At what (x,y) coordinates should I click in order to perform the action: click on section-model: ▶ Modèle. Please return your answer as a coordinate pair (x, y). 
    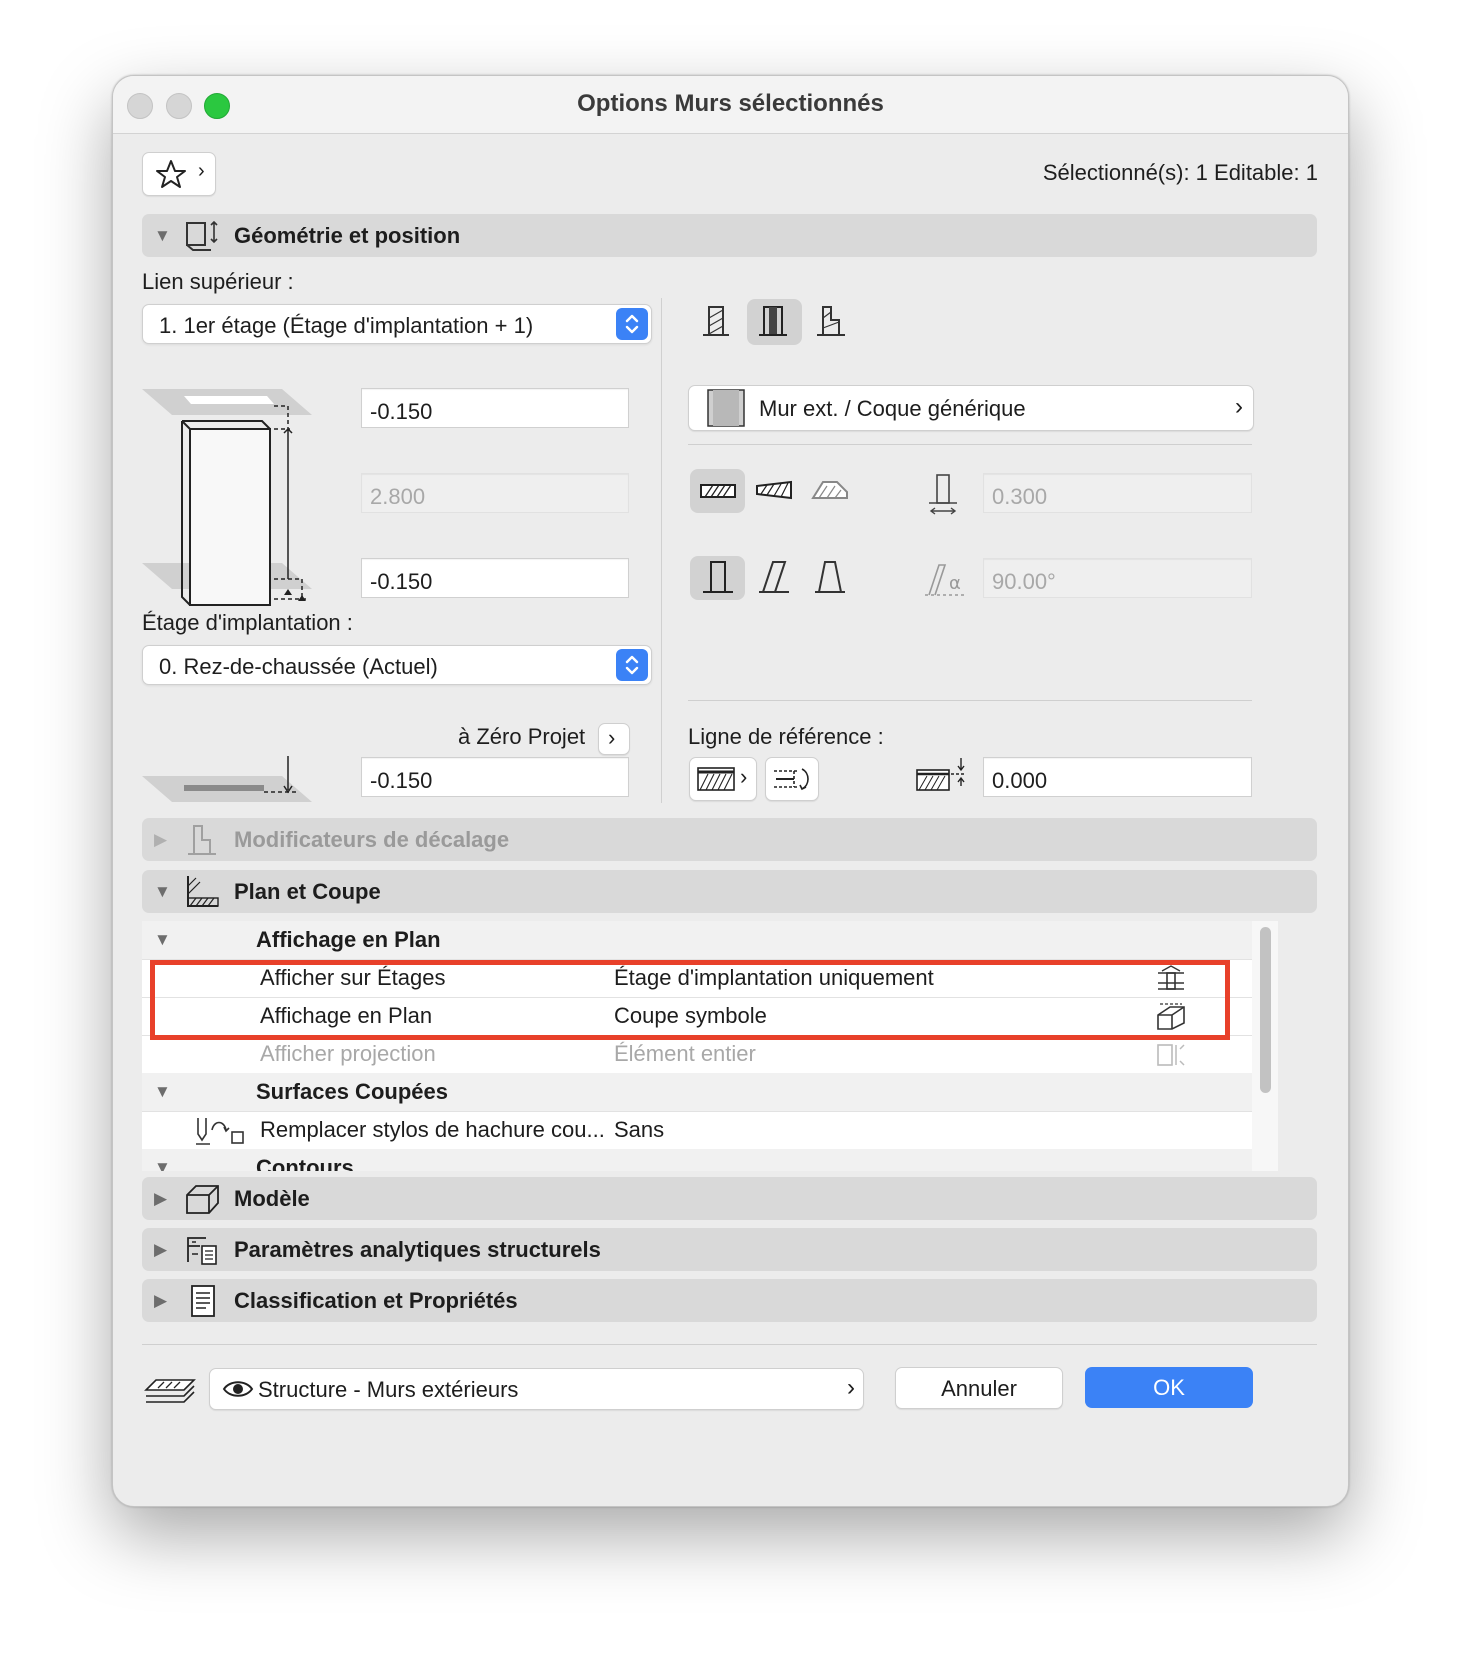
    Looking at the image, I should click on (729, 1198).